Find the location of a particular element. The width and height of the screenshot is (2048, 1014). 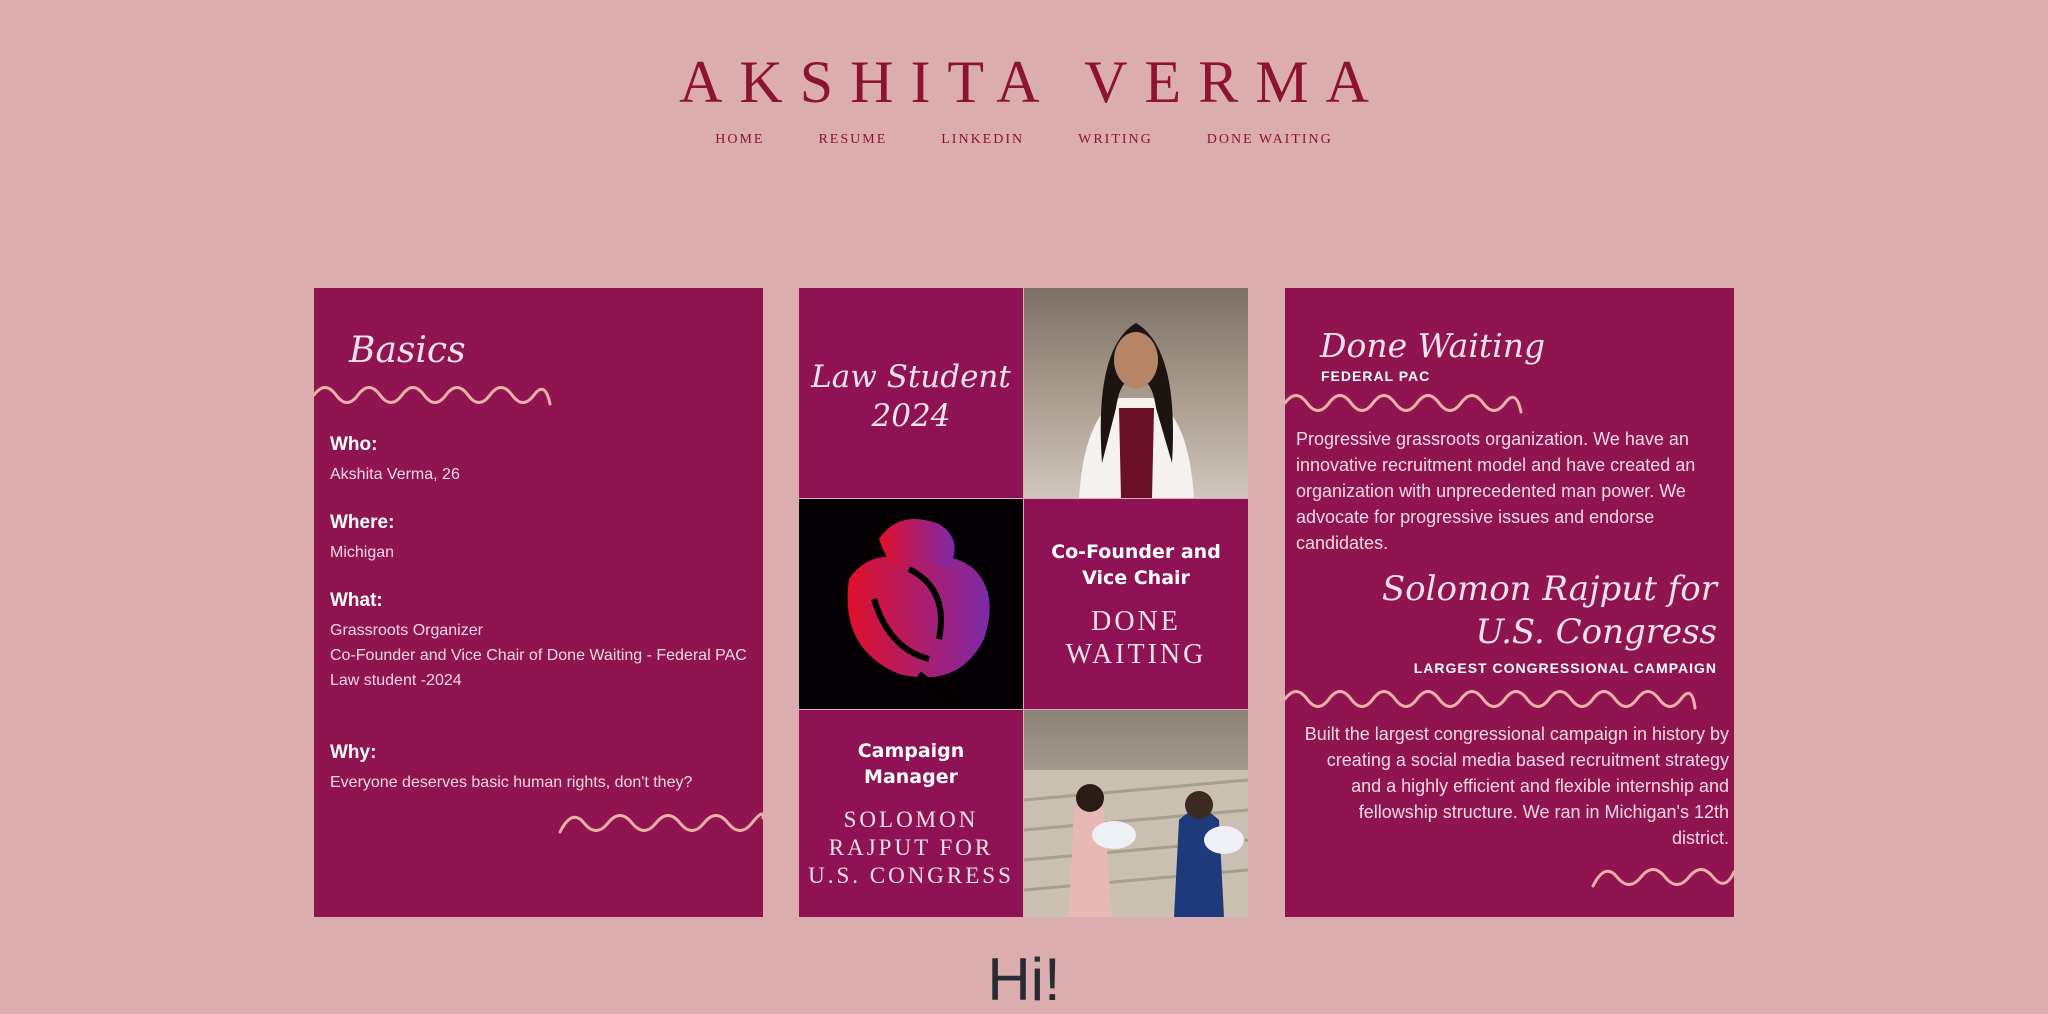

who-value: Akshita Verma, 26 is located at coordinates (395, 474).